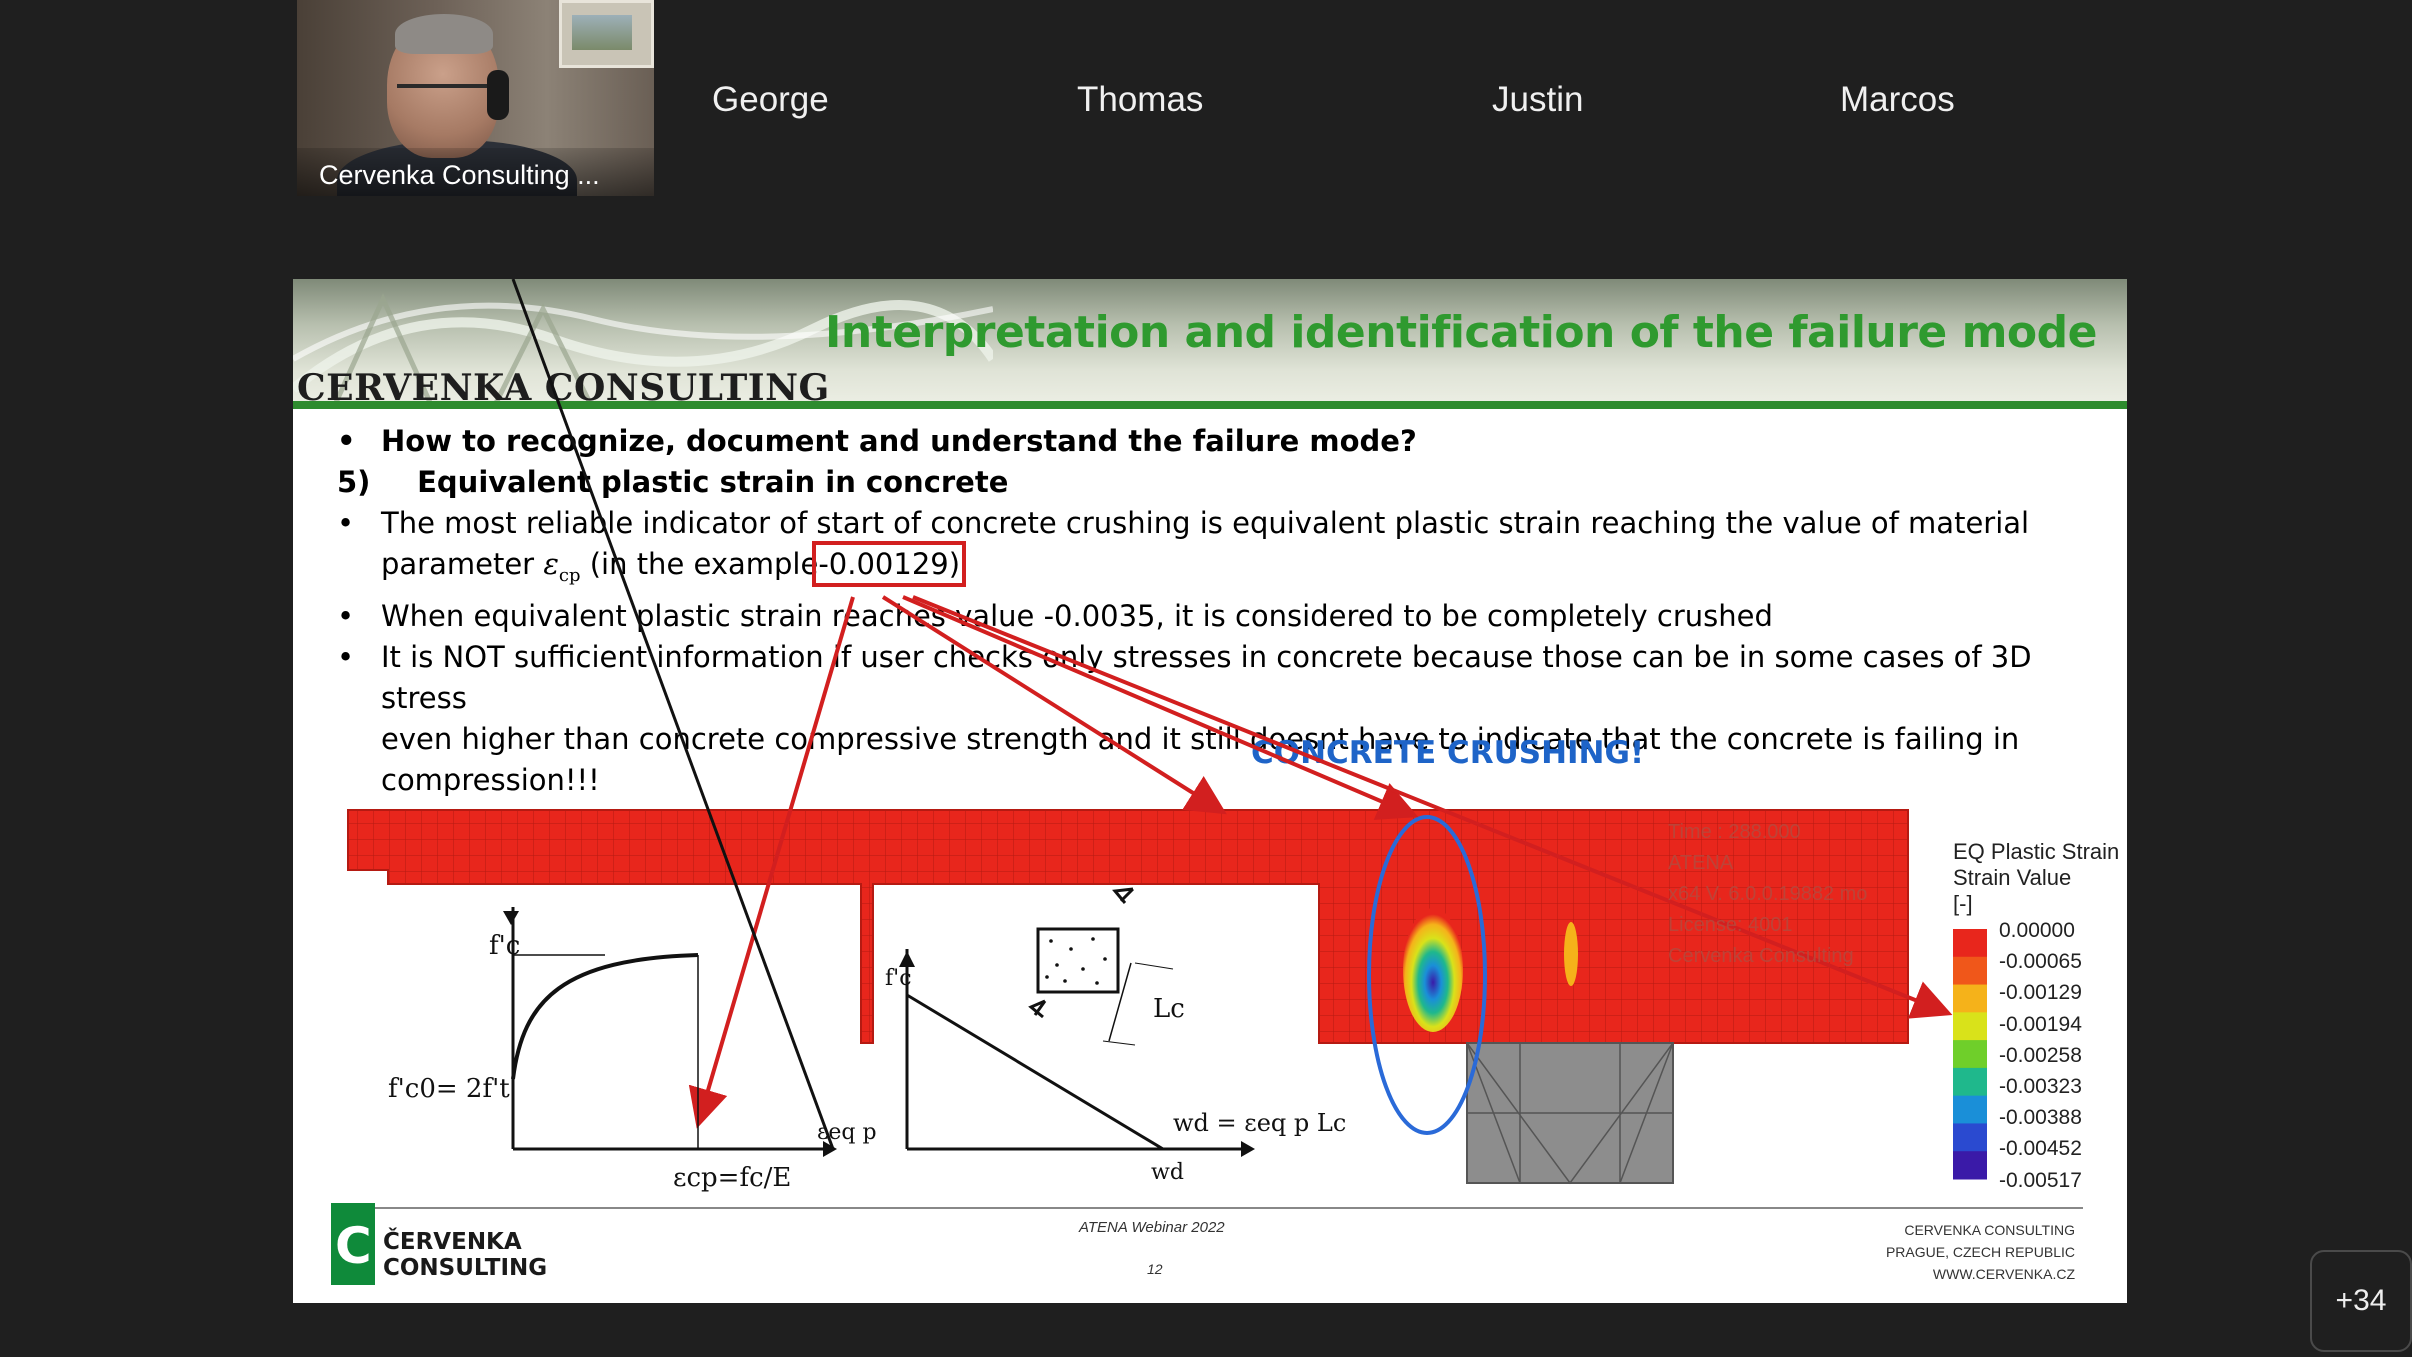  Describe the element at coordinates (498, 95) in the screenshot. I see `headset-icon` at that location.